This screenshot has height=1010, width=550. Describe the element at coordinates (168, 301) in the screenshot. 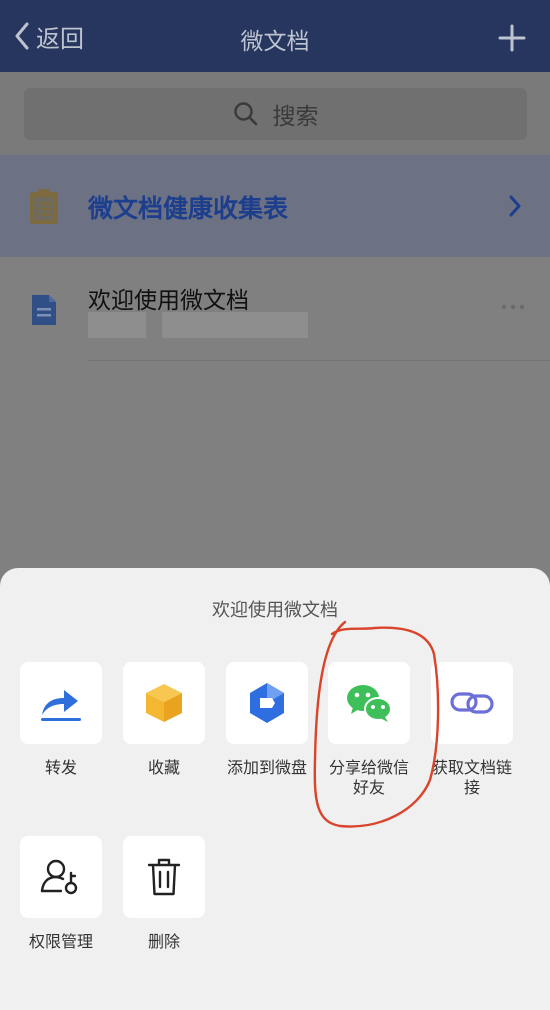

I see `list-item-title: 欢迎使用微文档` at that location.